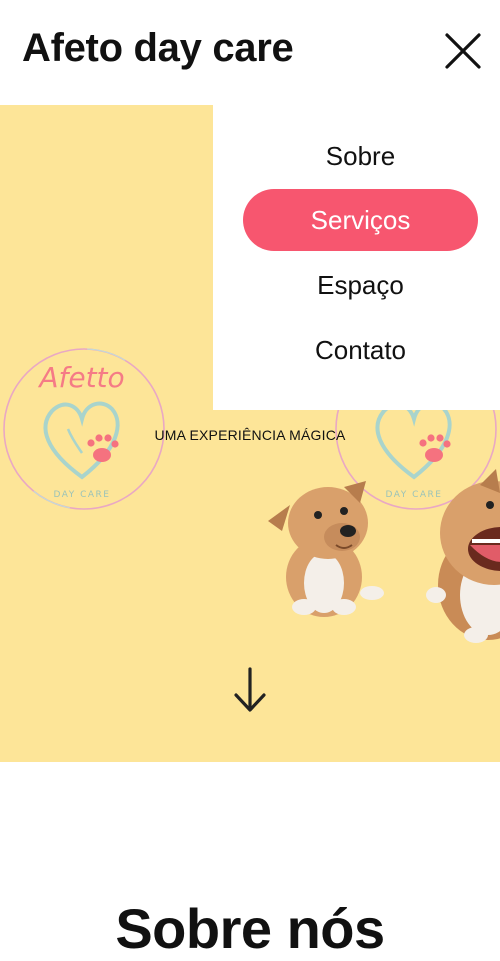 The width and height of the screenshot is (500, 961). I want to click on puppy-image, so click(322, 547).